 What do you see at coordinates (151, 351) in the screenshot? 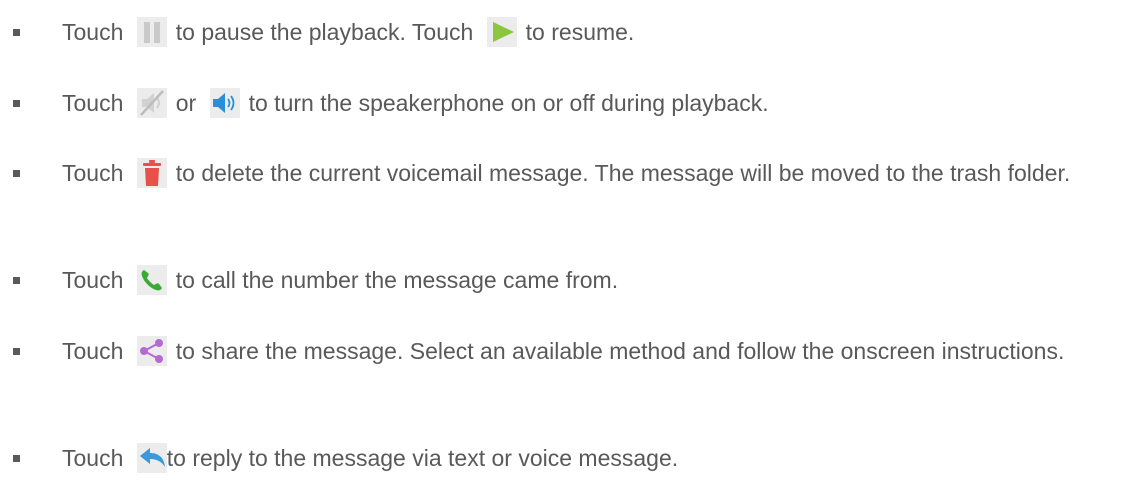
I see `share-icon` at bounding box center [151, 351].